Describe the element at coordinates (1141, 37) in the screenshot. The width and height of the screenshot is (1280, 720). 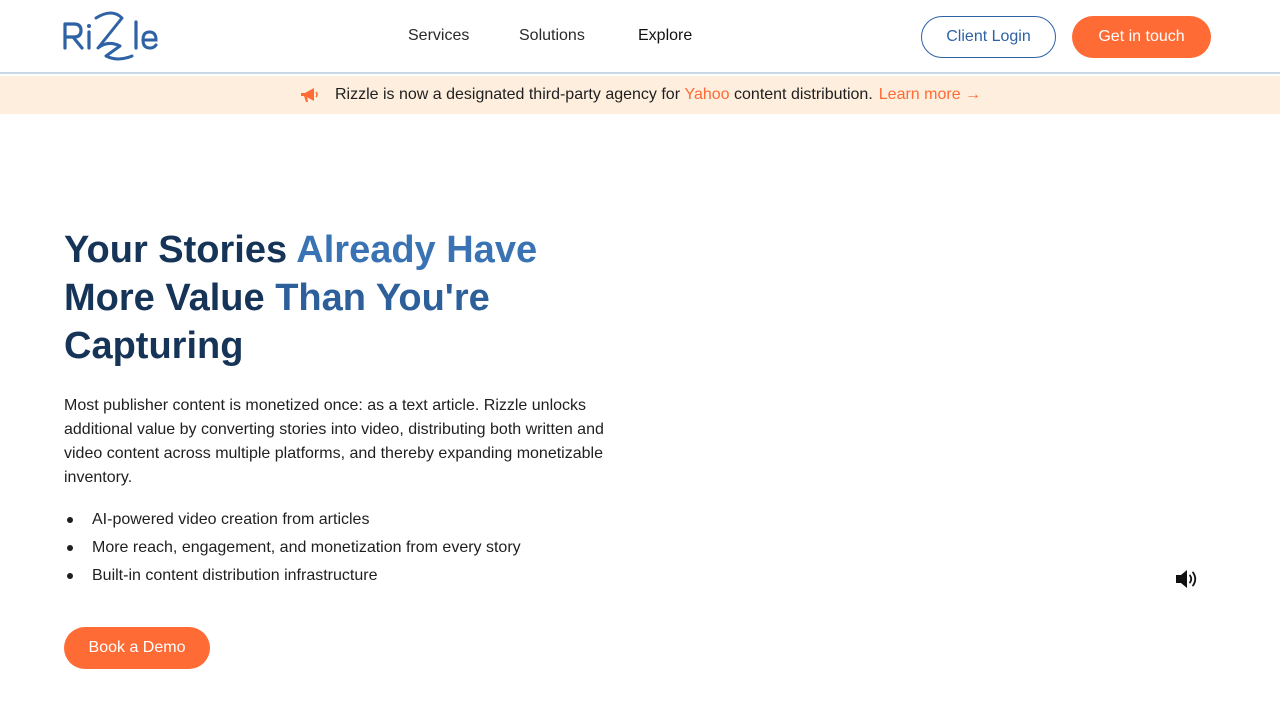
I see `get-in-touch-button: Get in touch` at that location.